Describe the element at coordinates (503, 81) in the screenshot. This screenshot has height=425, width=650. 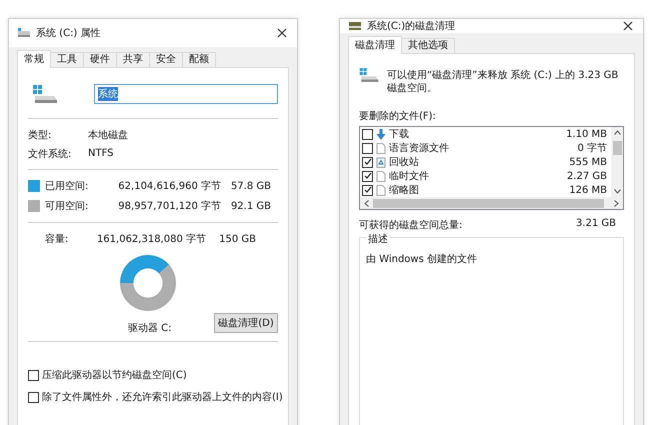
I see `intro-text: 可以使用“磁盘清理”来释放 系统 (C:) 上的 3.23 GB 磁盘空间。` at that location.